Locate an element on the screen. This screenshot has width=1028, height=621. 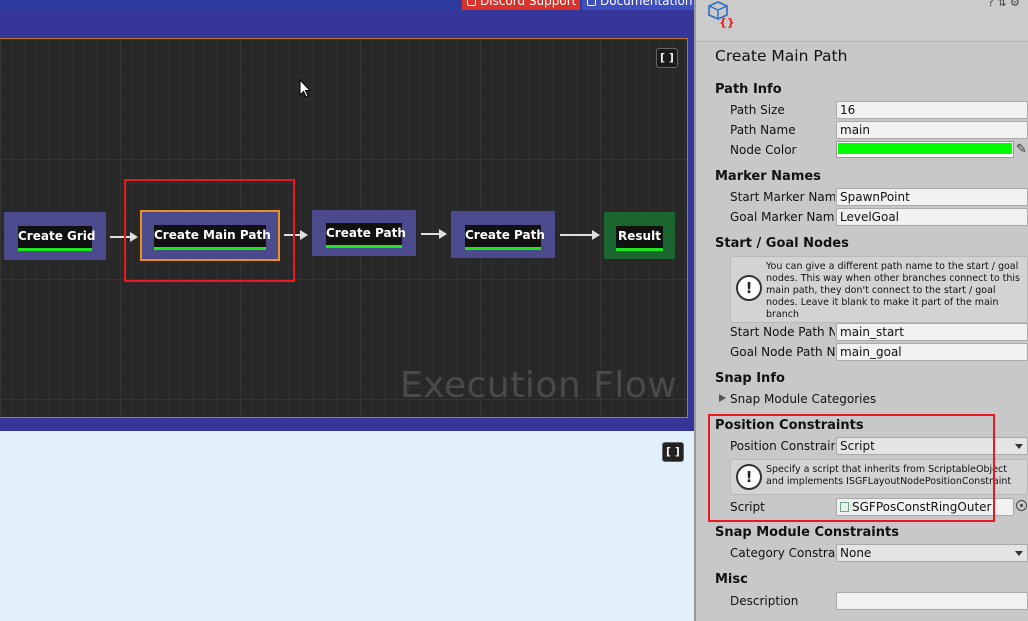
category-constraints-dropdown: None is located at coordinates (932, 553).